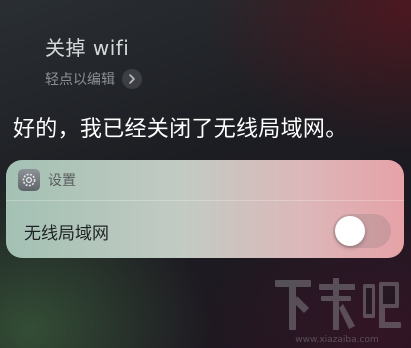 This screenshot has width=411, height=348. I want to click on card-app-name: 设置, so click(62, 181).